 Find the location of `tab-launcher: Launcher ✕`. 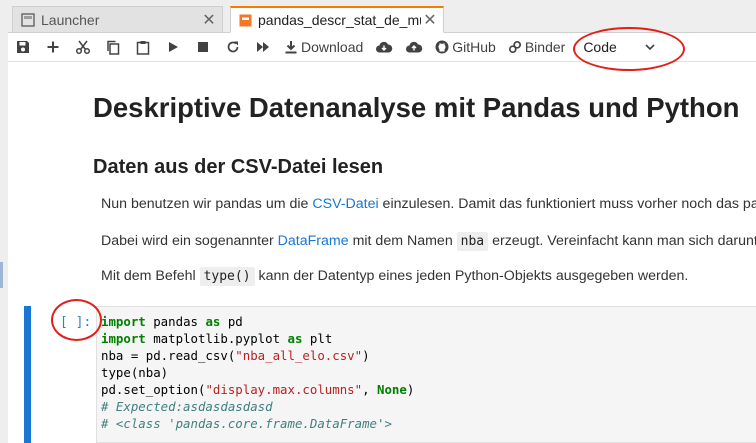

tab-launcher: Launcher ✕ is located at coordinates (117, 19).